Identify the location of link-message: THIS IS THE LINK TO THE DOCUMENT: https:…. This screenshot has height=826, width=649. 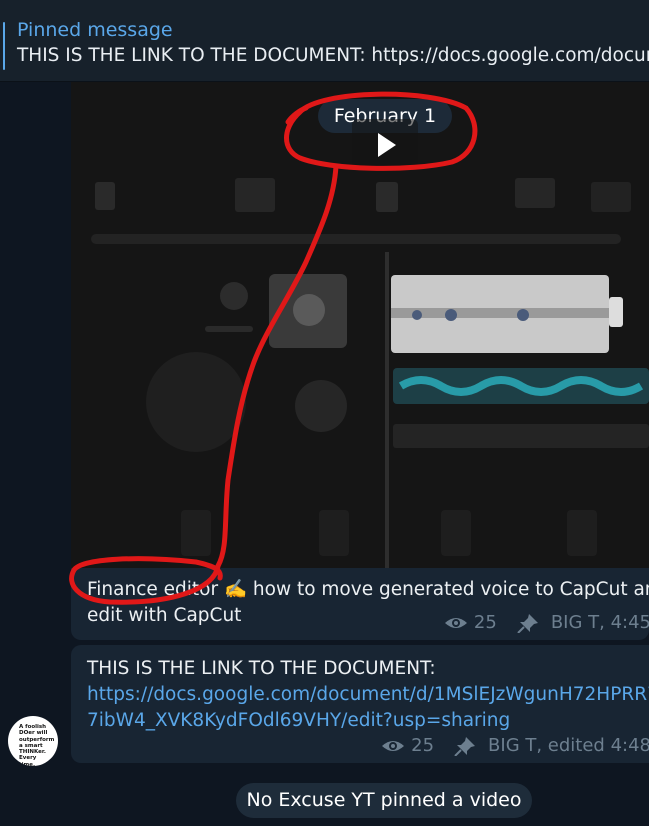
(360, 704).